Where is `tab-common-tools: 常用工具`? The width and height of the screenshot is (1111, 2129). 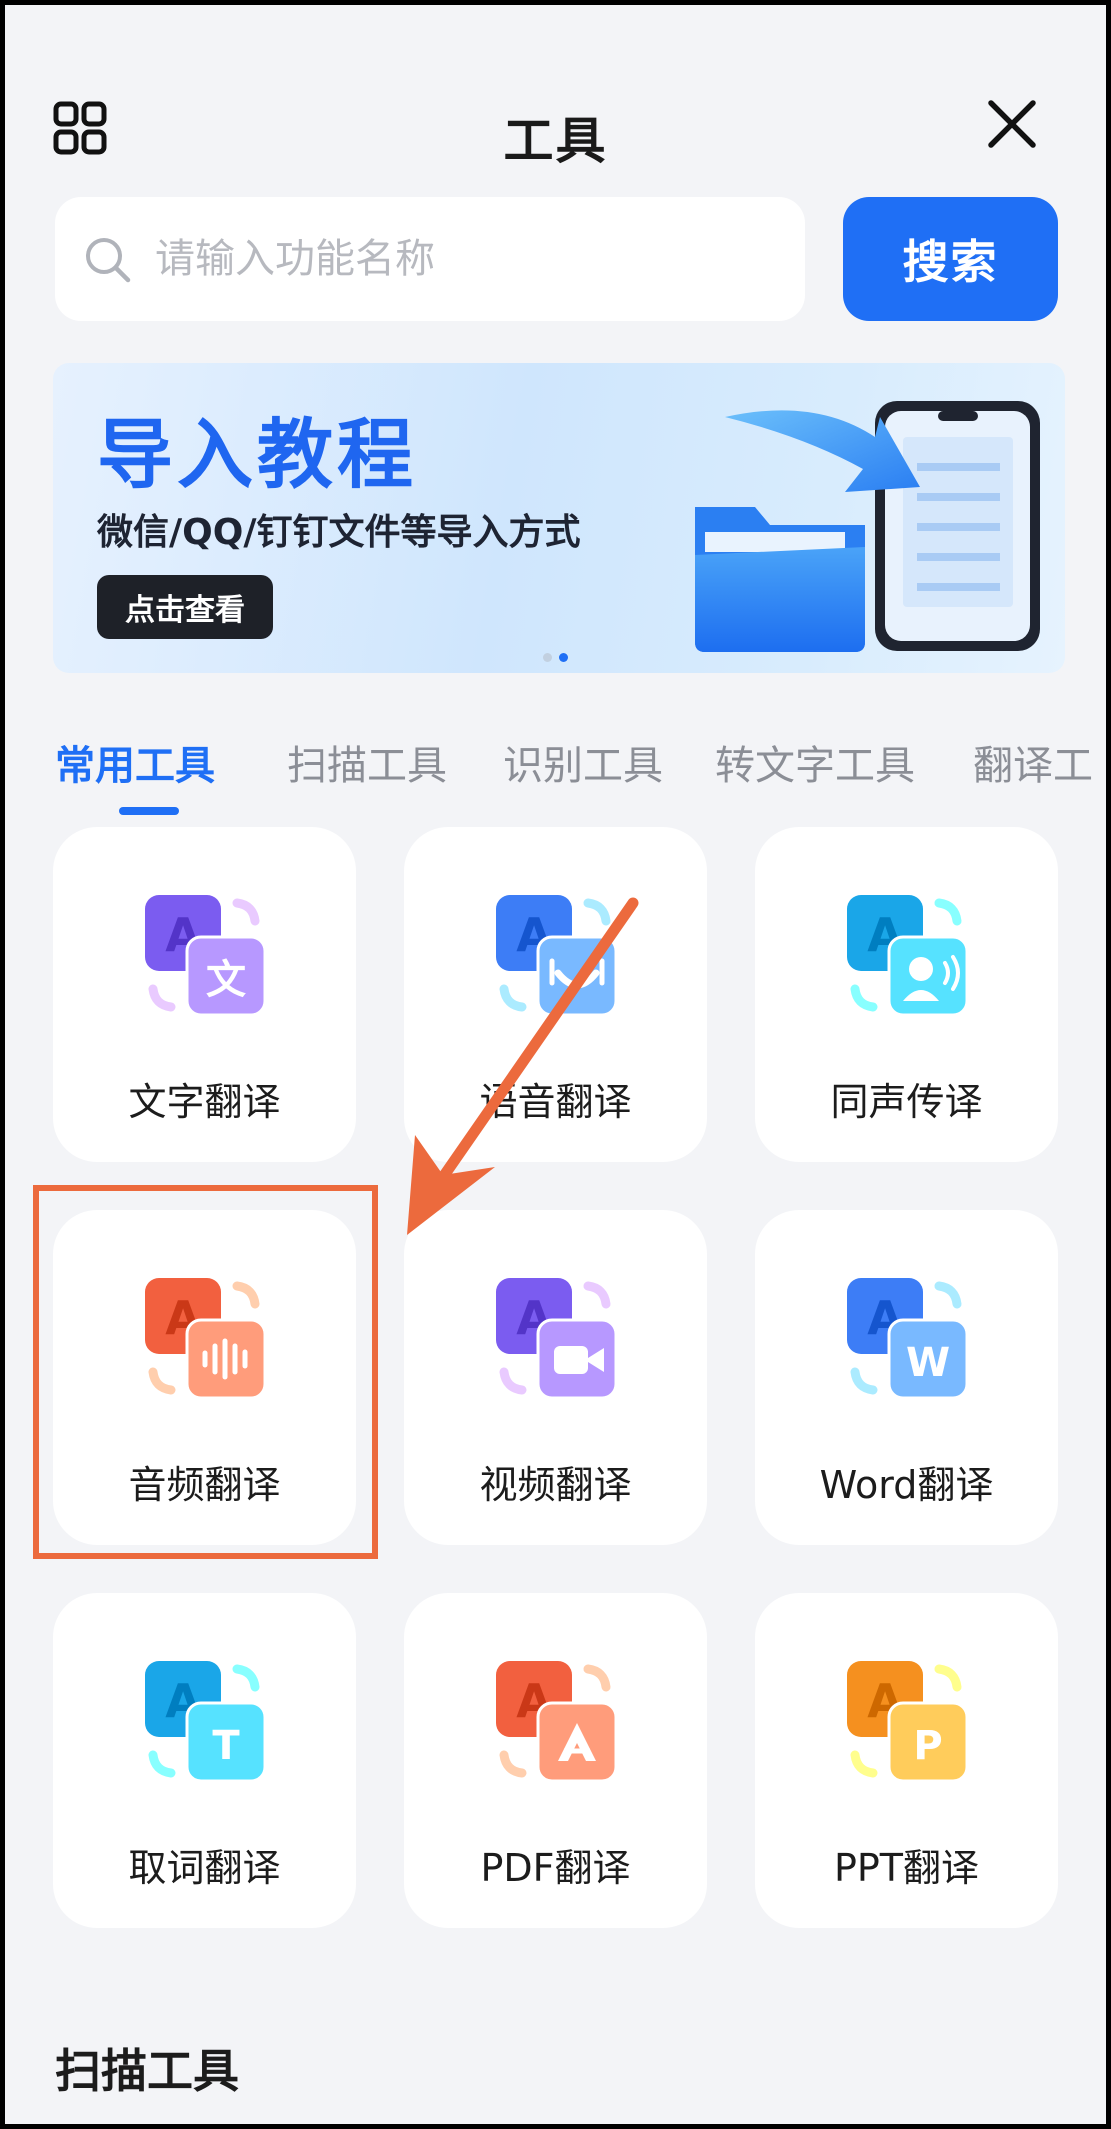 tab-common-tools: 常用工具 is located at coordinates (135, 762).